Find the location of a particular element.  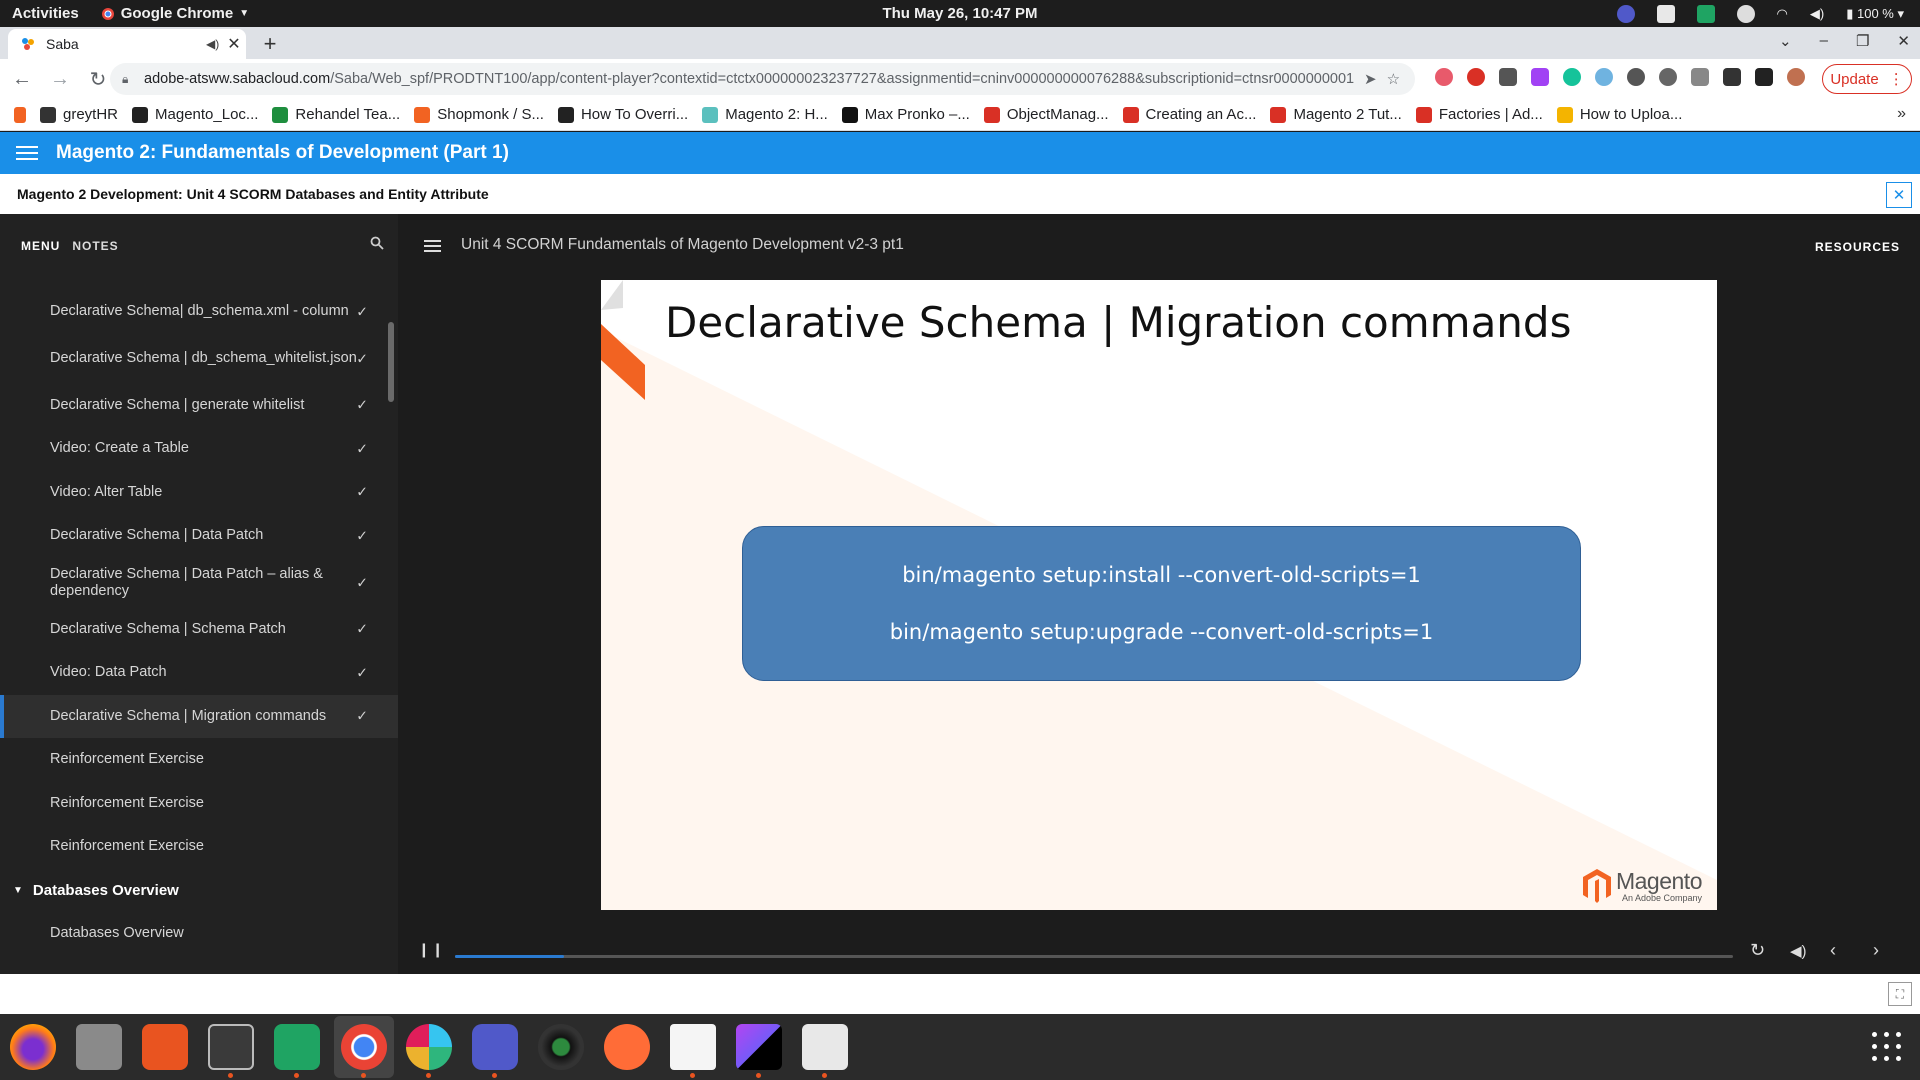

system-monitor-icon is located at coordinates (825, 1047).